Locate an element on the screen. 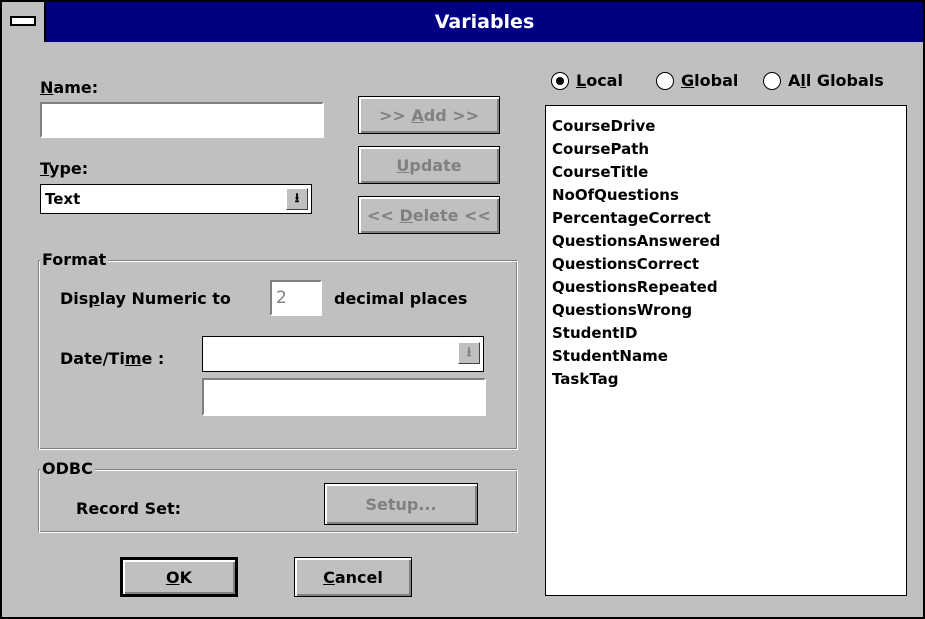 This screenshot has width=925, height=619. datetime-format-input is located at coordinates (344, 397).